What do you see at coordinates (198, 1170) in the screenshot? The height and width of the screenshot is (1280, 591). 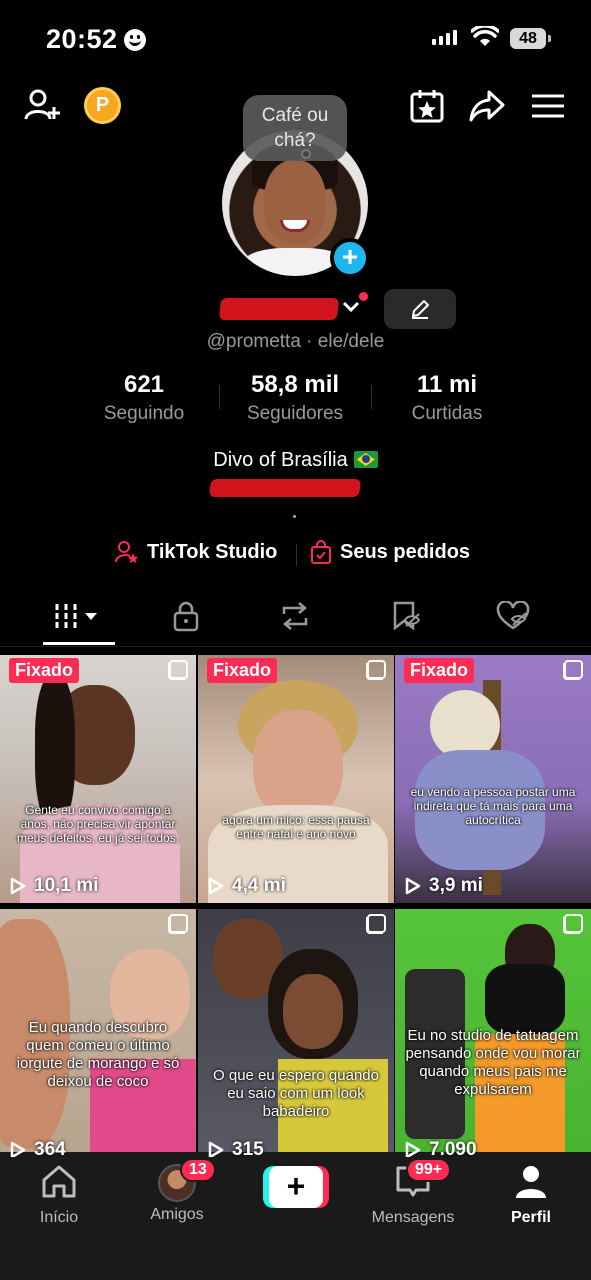 I see `friends-badge: 13` at bounding box center [198, 1170].